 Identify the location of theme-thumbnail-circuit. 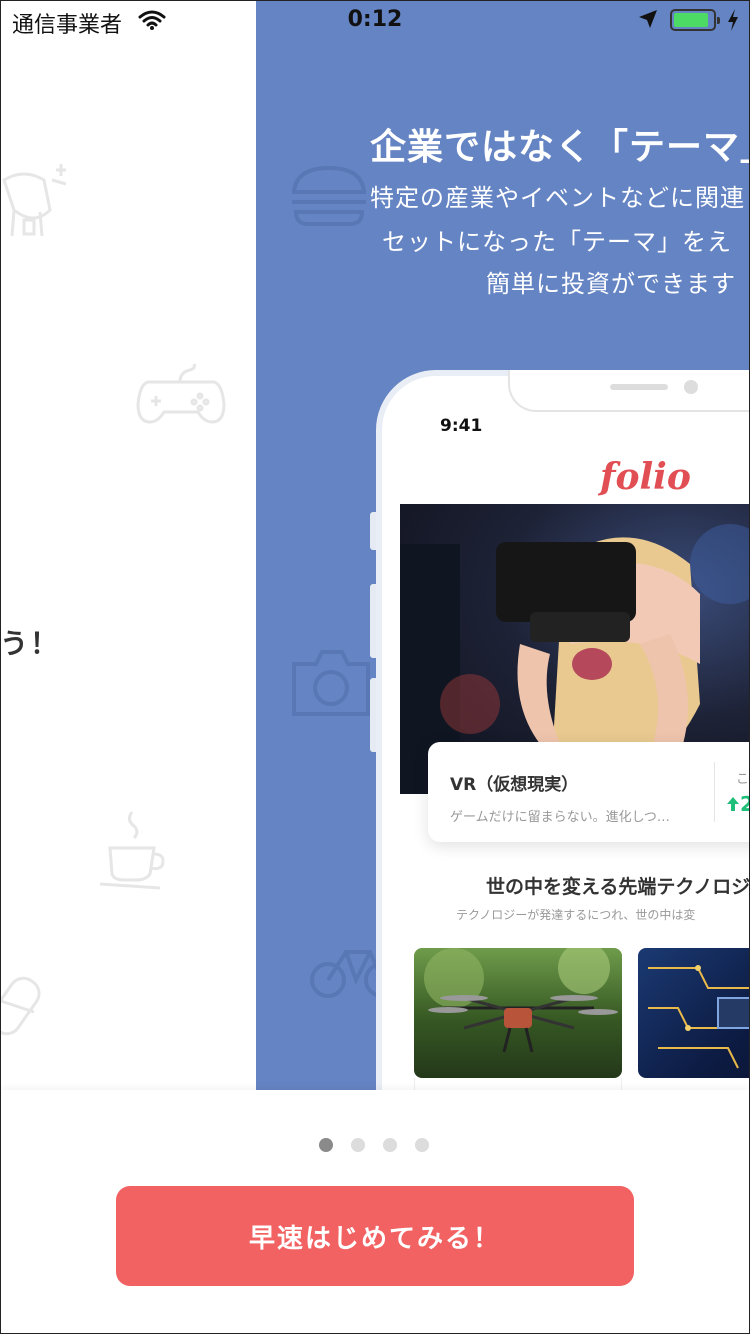
(694, 1013).